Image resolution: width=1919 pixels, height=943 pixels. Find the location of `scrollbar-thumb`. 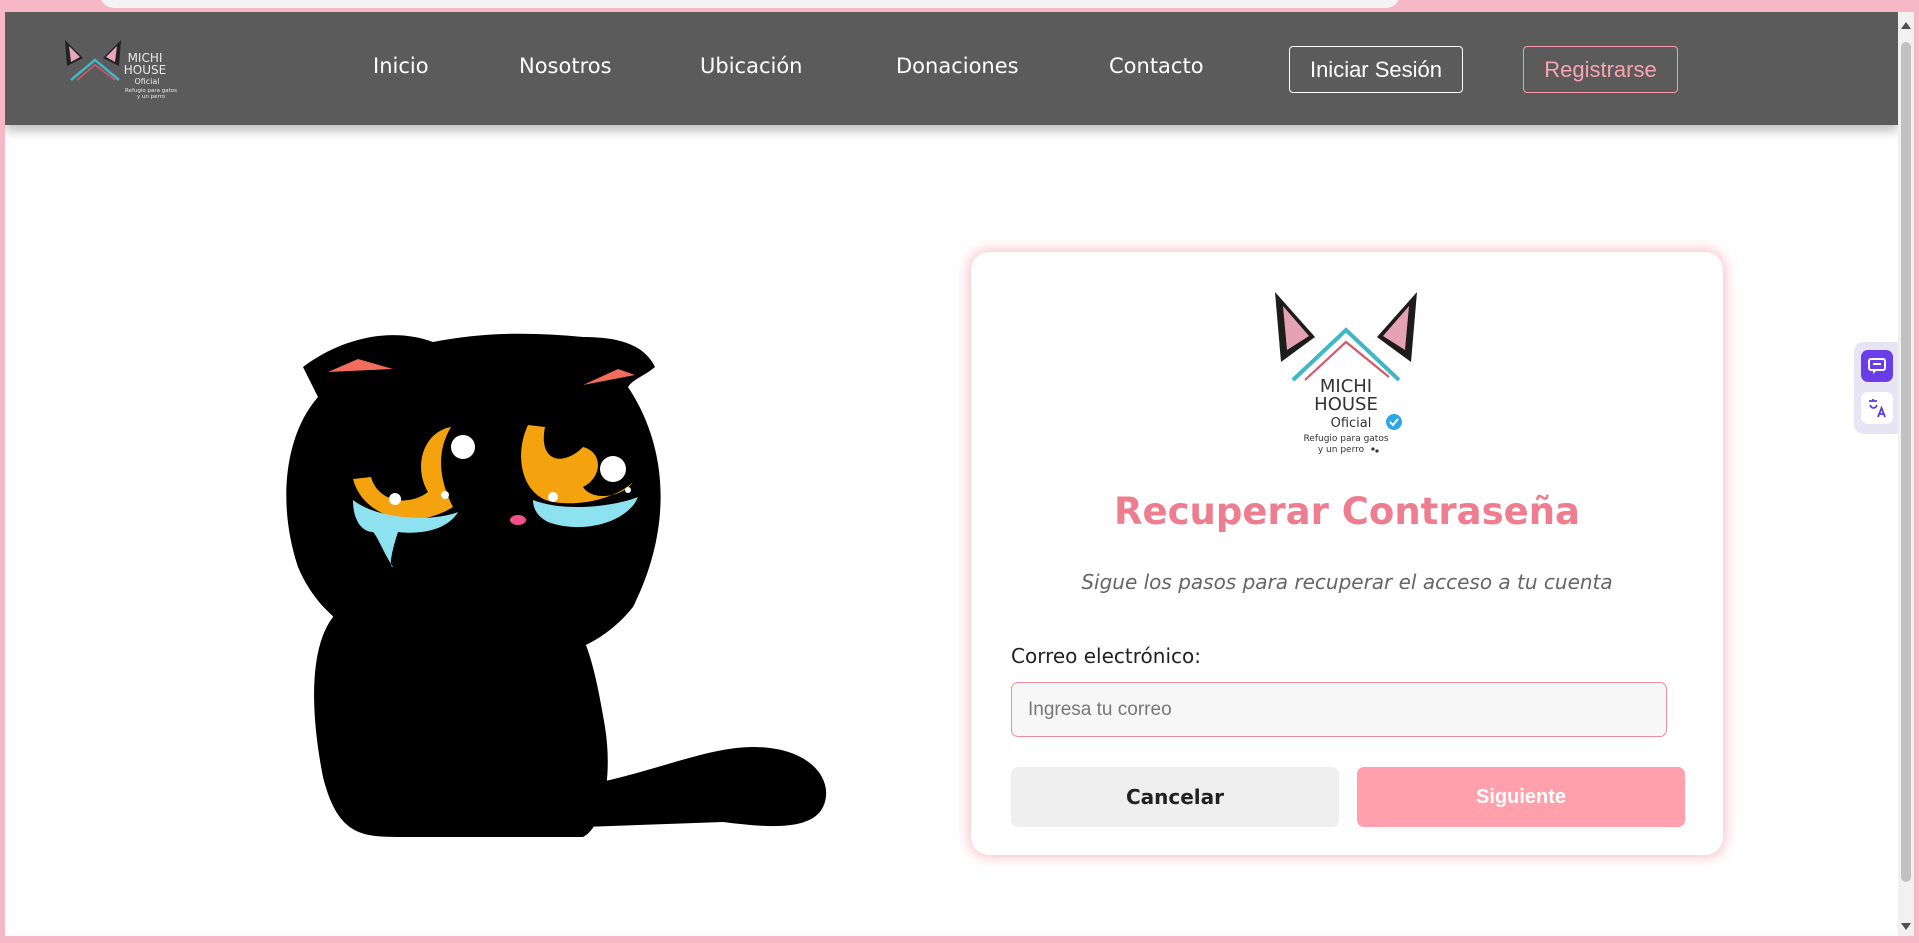

scrollbar-thumb is located at coordinates (1906, 462).